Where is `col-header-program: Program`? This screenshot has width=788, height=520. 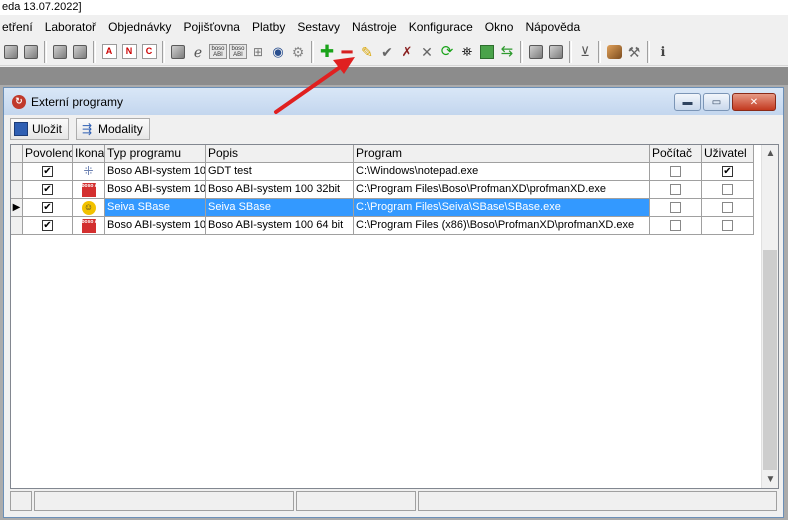 col-header-program: Program is located at coordinates (502, 154).